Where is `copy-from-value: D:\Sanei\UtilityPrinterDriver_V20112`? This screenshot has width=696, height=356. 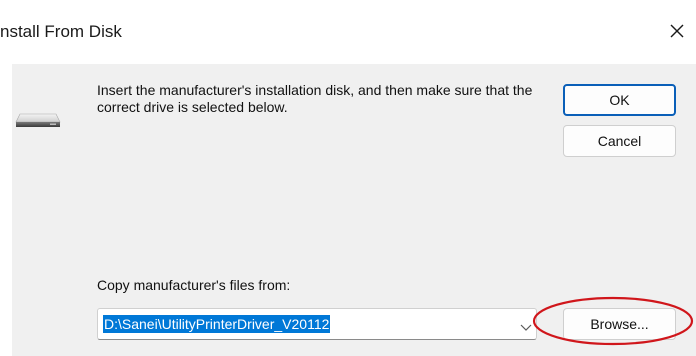 copy-from-value: D:\Sanei\UtilityPrinterDriver_V20112 is located at coordinates (217, 324).